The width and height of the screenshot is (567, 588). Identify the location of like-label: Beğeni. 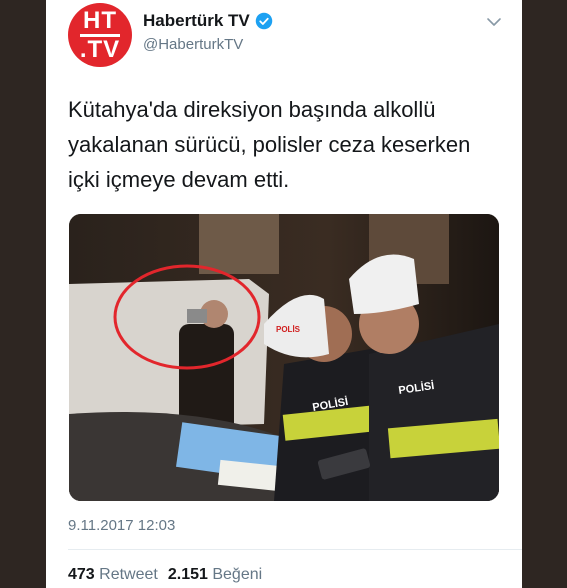
(237, 574).